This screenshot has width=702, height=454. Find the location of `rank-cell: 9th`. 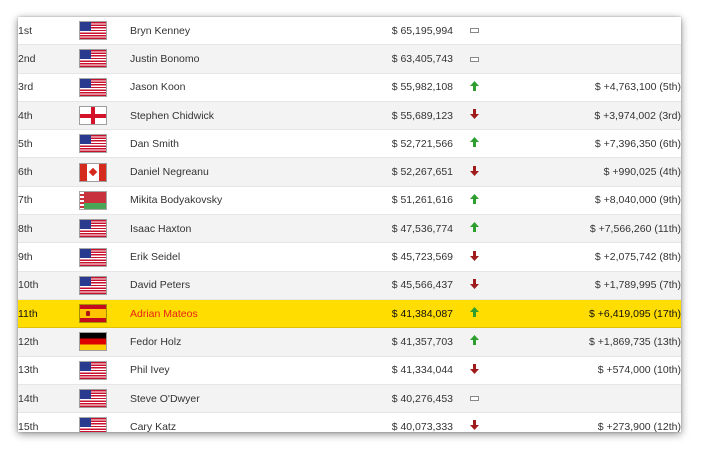

rank-cell: 9th is located at coordinates (49, 257).